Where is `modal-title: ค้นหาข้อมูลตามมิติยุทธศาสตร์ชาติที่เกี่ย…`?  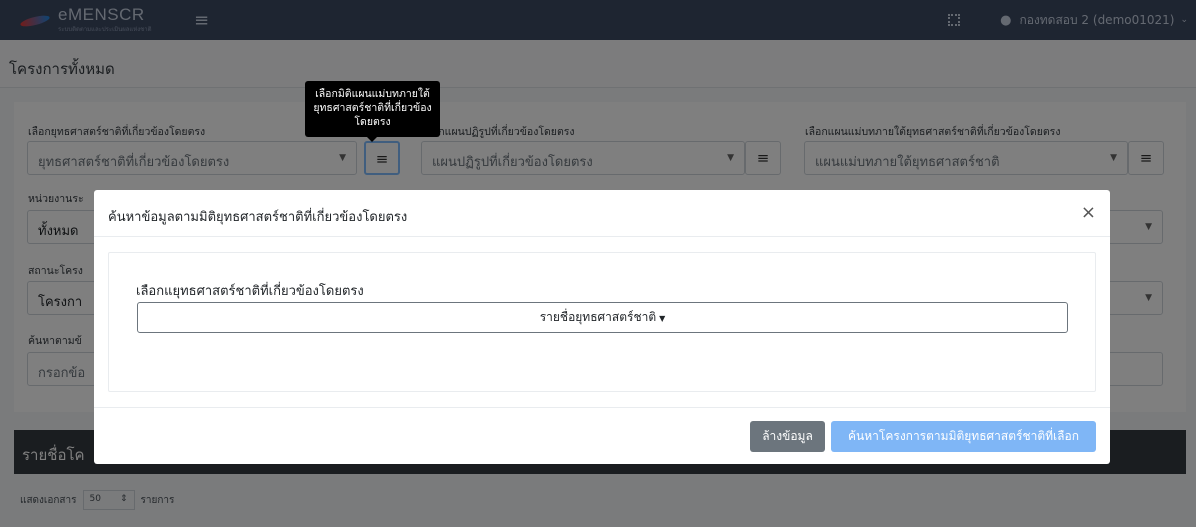 modal-title: ค้นหาข้อมูลตามมิติยุทธศาสตร์ชาติที่เกี่ย… is located at coordinates (258, 217).